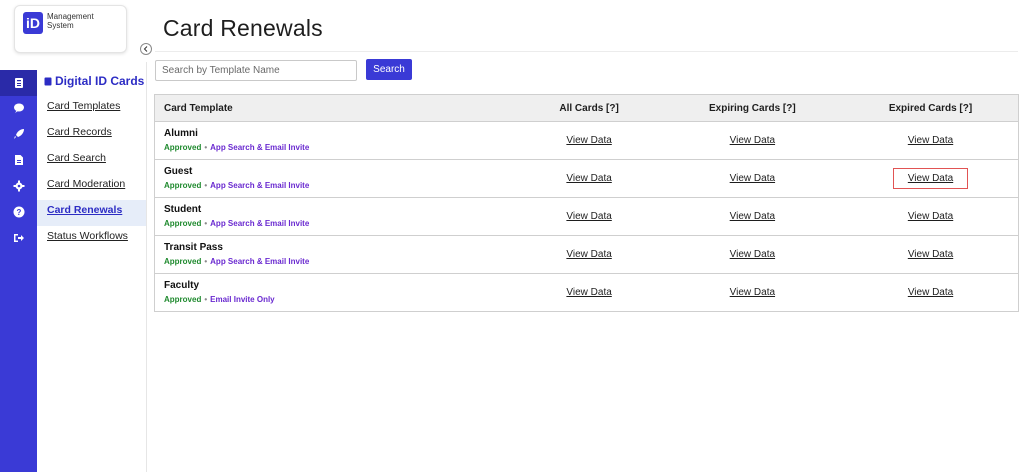  What do you see at coordinates (930, 178) in the screenshot?
I see `view-data-expired-link-highlighted: View Data` at bounding box center [930, 178].